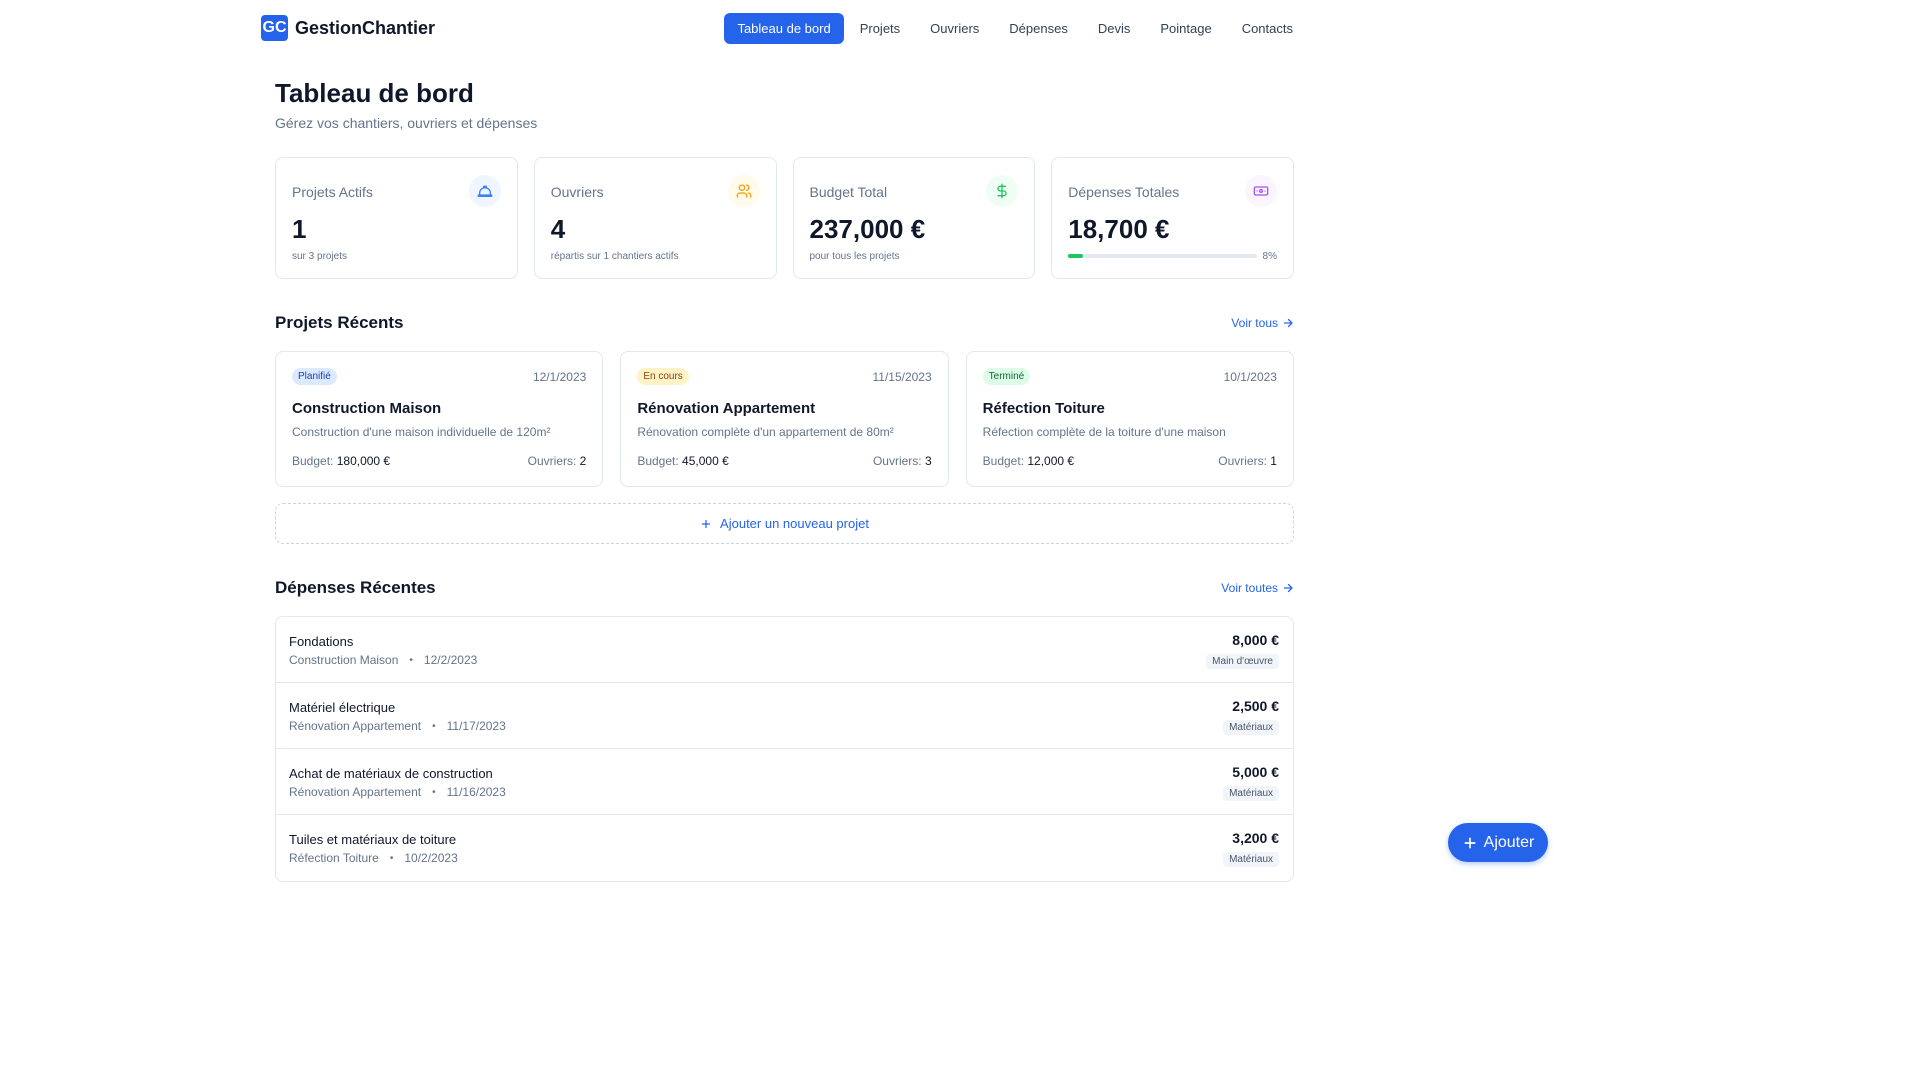 This screenshot has height=1080, width=1920. What do you see at coordinates (1254, 323) in the screenshot?
I see `link-label: Voir tous` at bounding box center [1254, 323].